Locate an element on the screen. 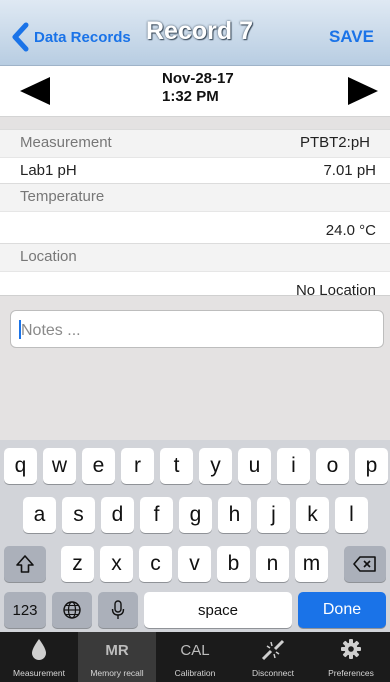 Image resolution: width=390 pixels, height=682 pixels. previous-record-icon is located at coordinates (35, 91).